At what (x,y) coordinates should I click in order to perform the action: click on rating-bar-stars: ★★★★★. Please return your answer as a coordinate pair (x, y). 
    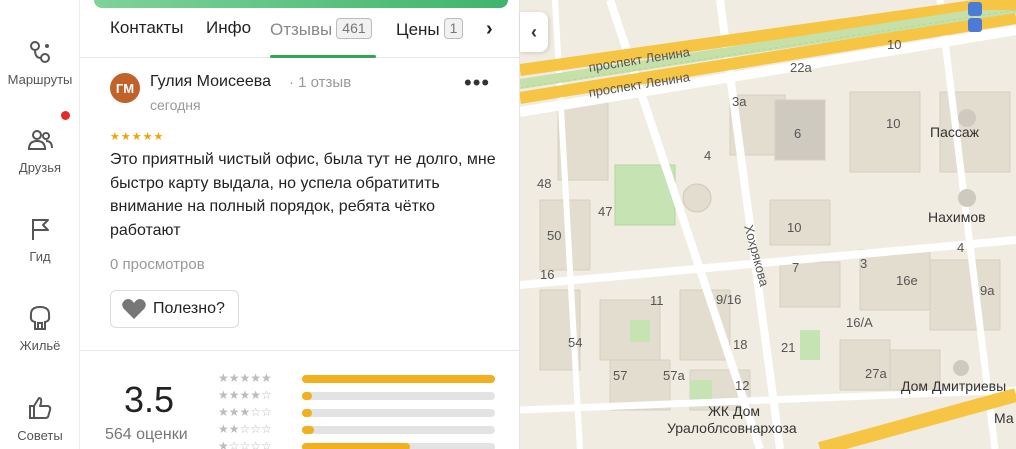
    Looking at the image, I should click on (245, 378).